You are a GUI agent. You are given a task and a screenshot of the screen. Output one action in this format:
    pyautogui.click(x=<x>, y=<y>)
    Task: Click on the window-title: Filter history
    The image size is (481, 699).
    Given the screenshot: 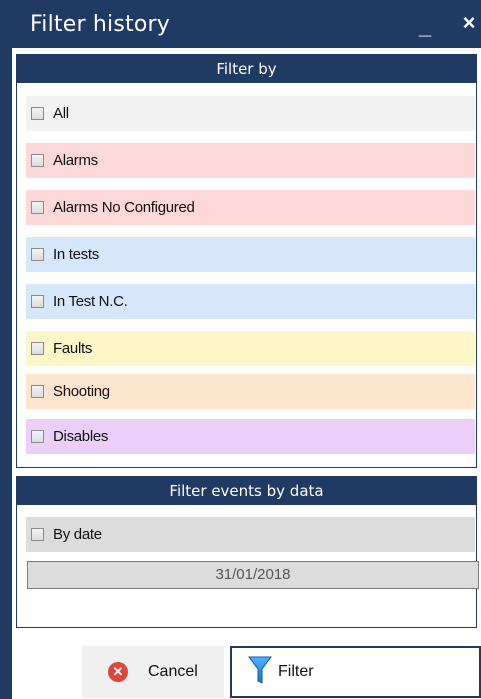 What is the action you would take?
    pyautogui.click(x=100, y=24)
    